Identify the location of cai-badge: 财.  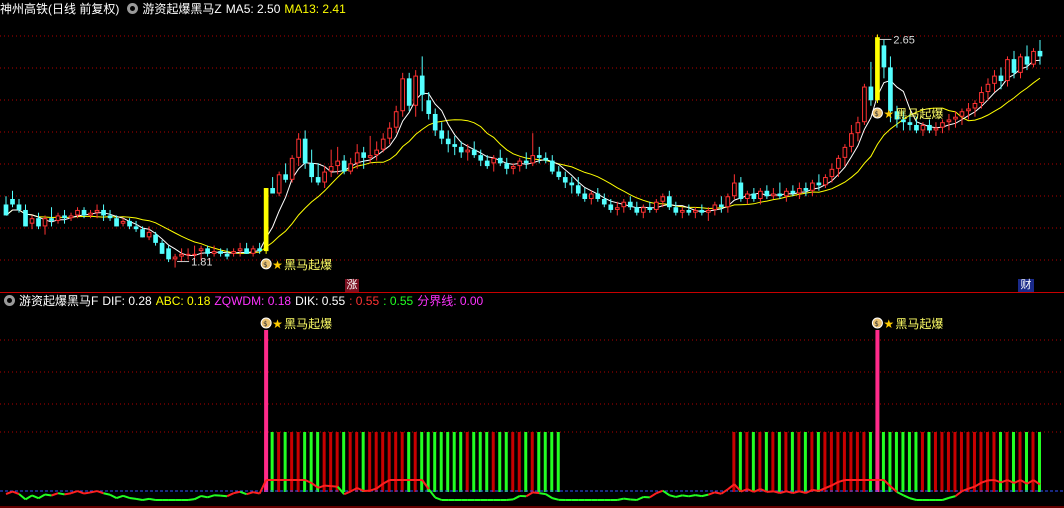
(1026, 285).